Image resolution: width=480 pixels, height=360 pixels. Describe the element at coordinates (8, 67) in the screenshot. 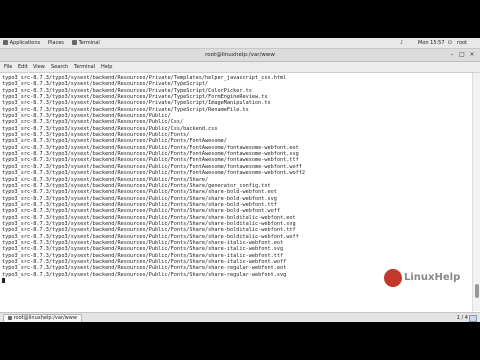

I see `menu-file: File` at that location.